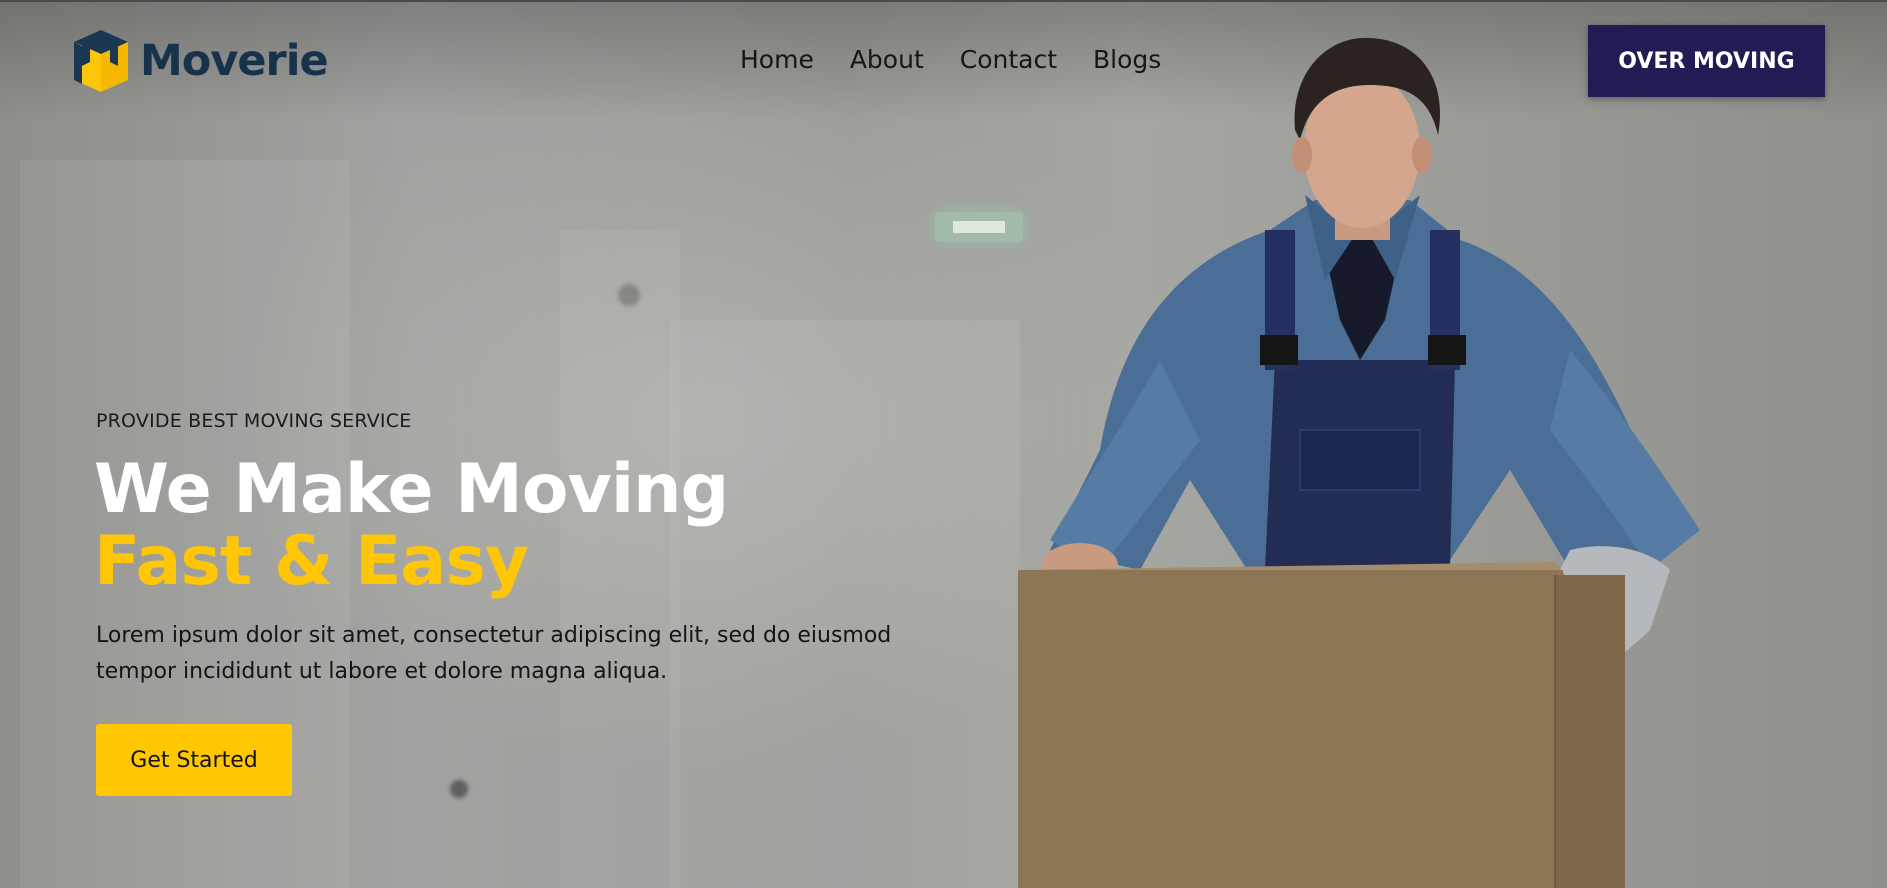 The image size is (1887, 888). Describe the element at coordinates (194, 760) in the screenshot. I see `get-started-button: Get Started` at that location.